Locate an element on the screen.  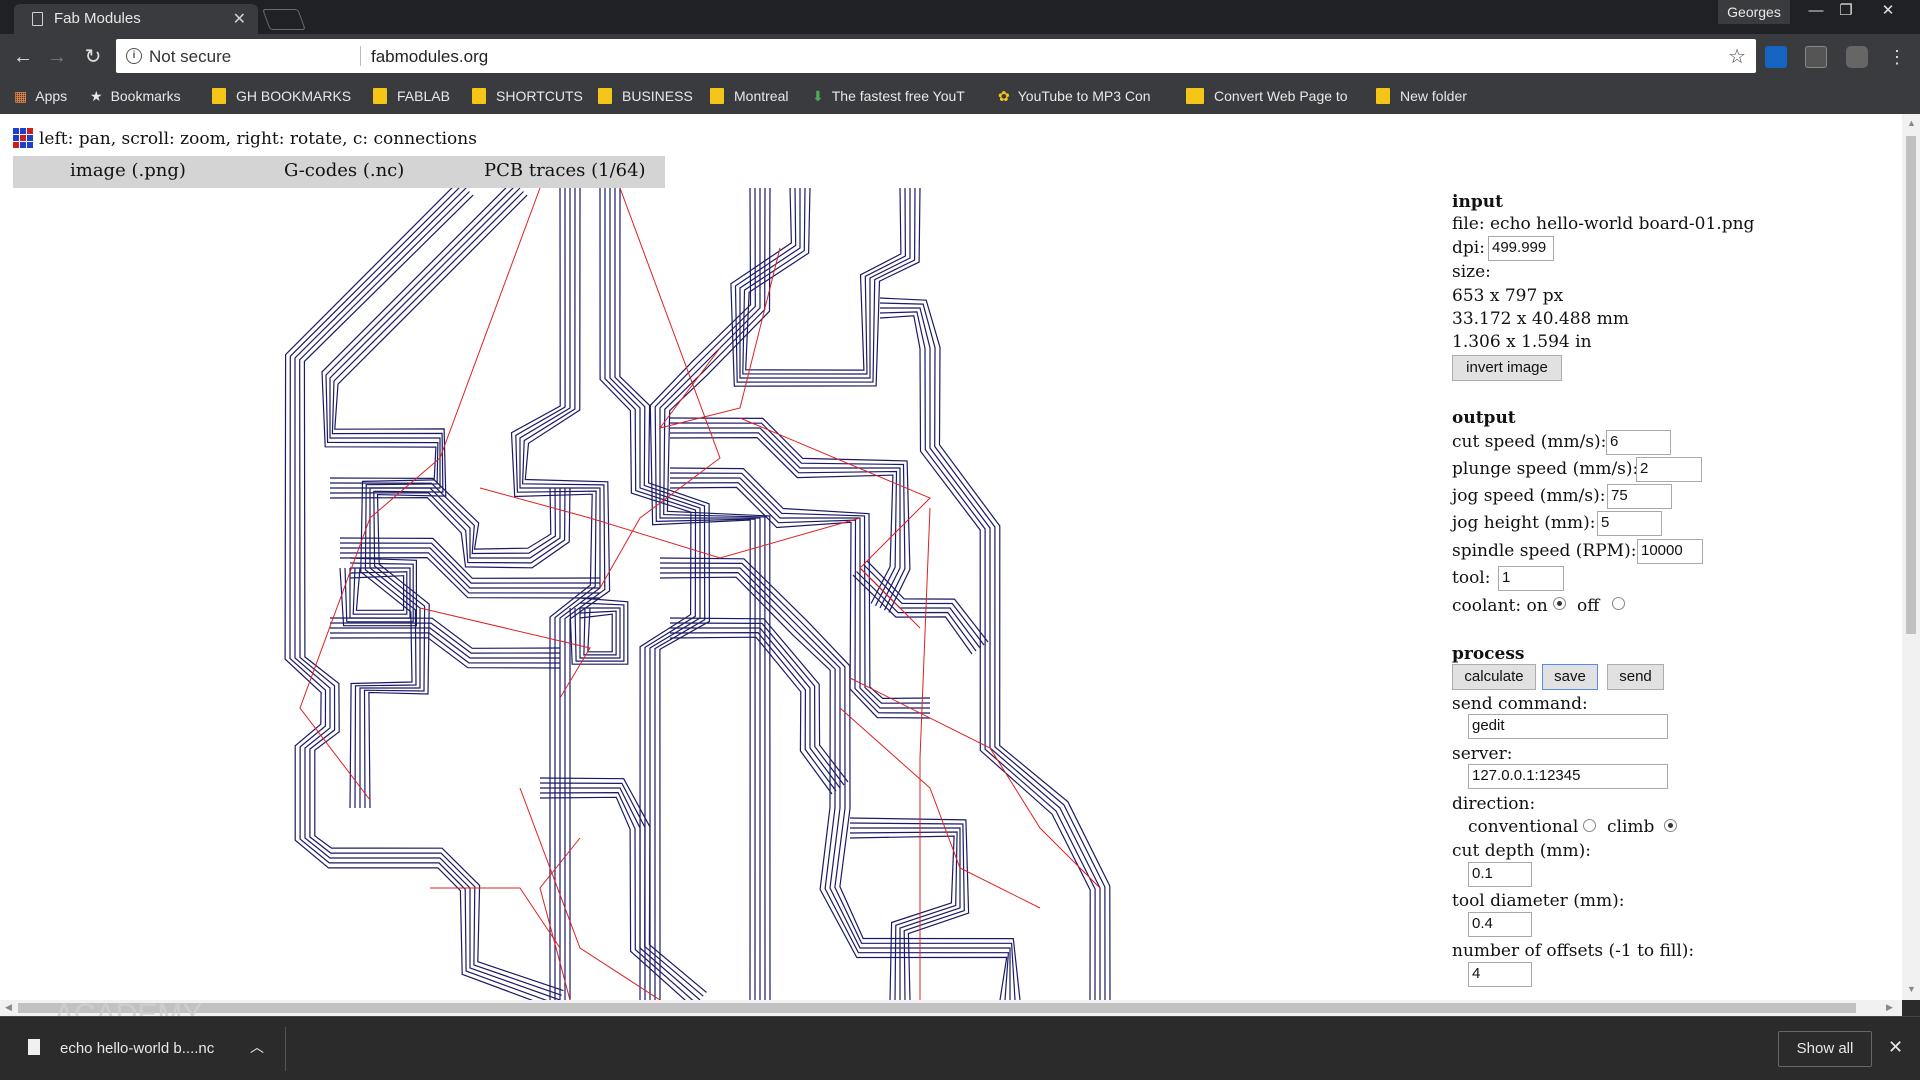
reload-icon: ↻ is located at coordinates (93, 57).